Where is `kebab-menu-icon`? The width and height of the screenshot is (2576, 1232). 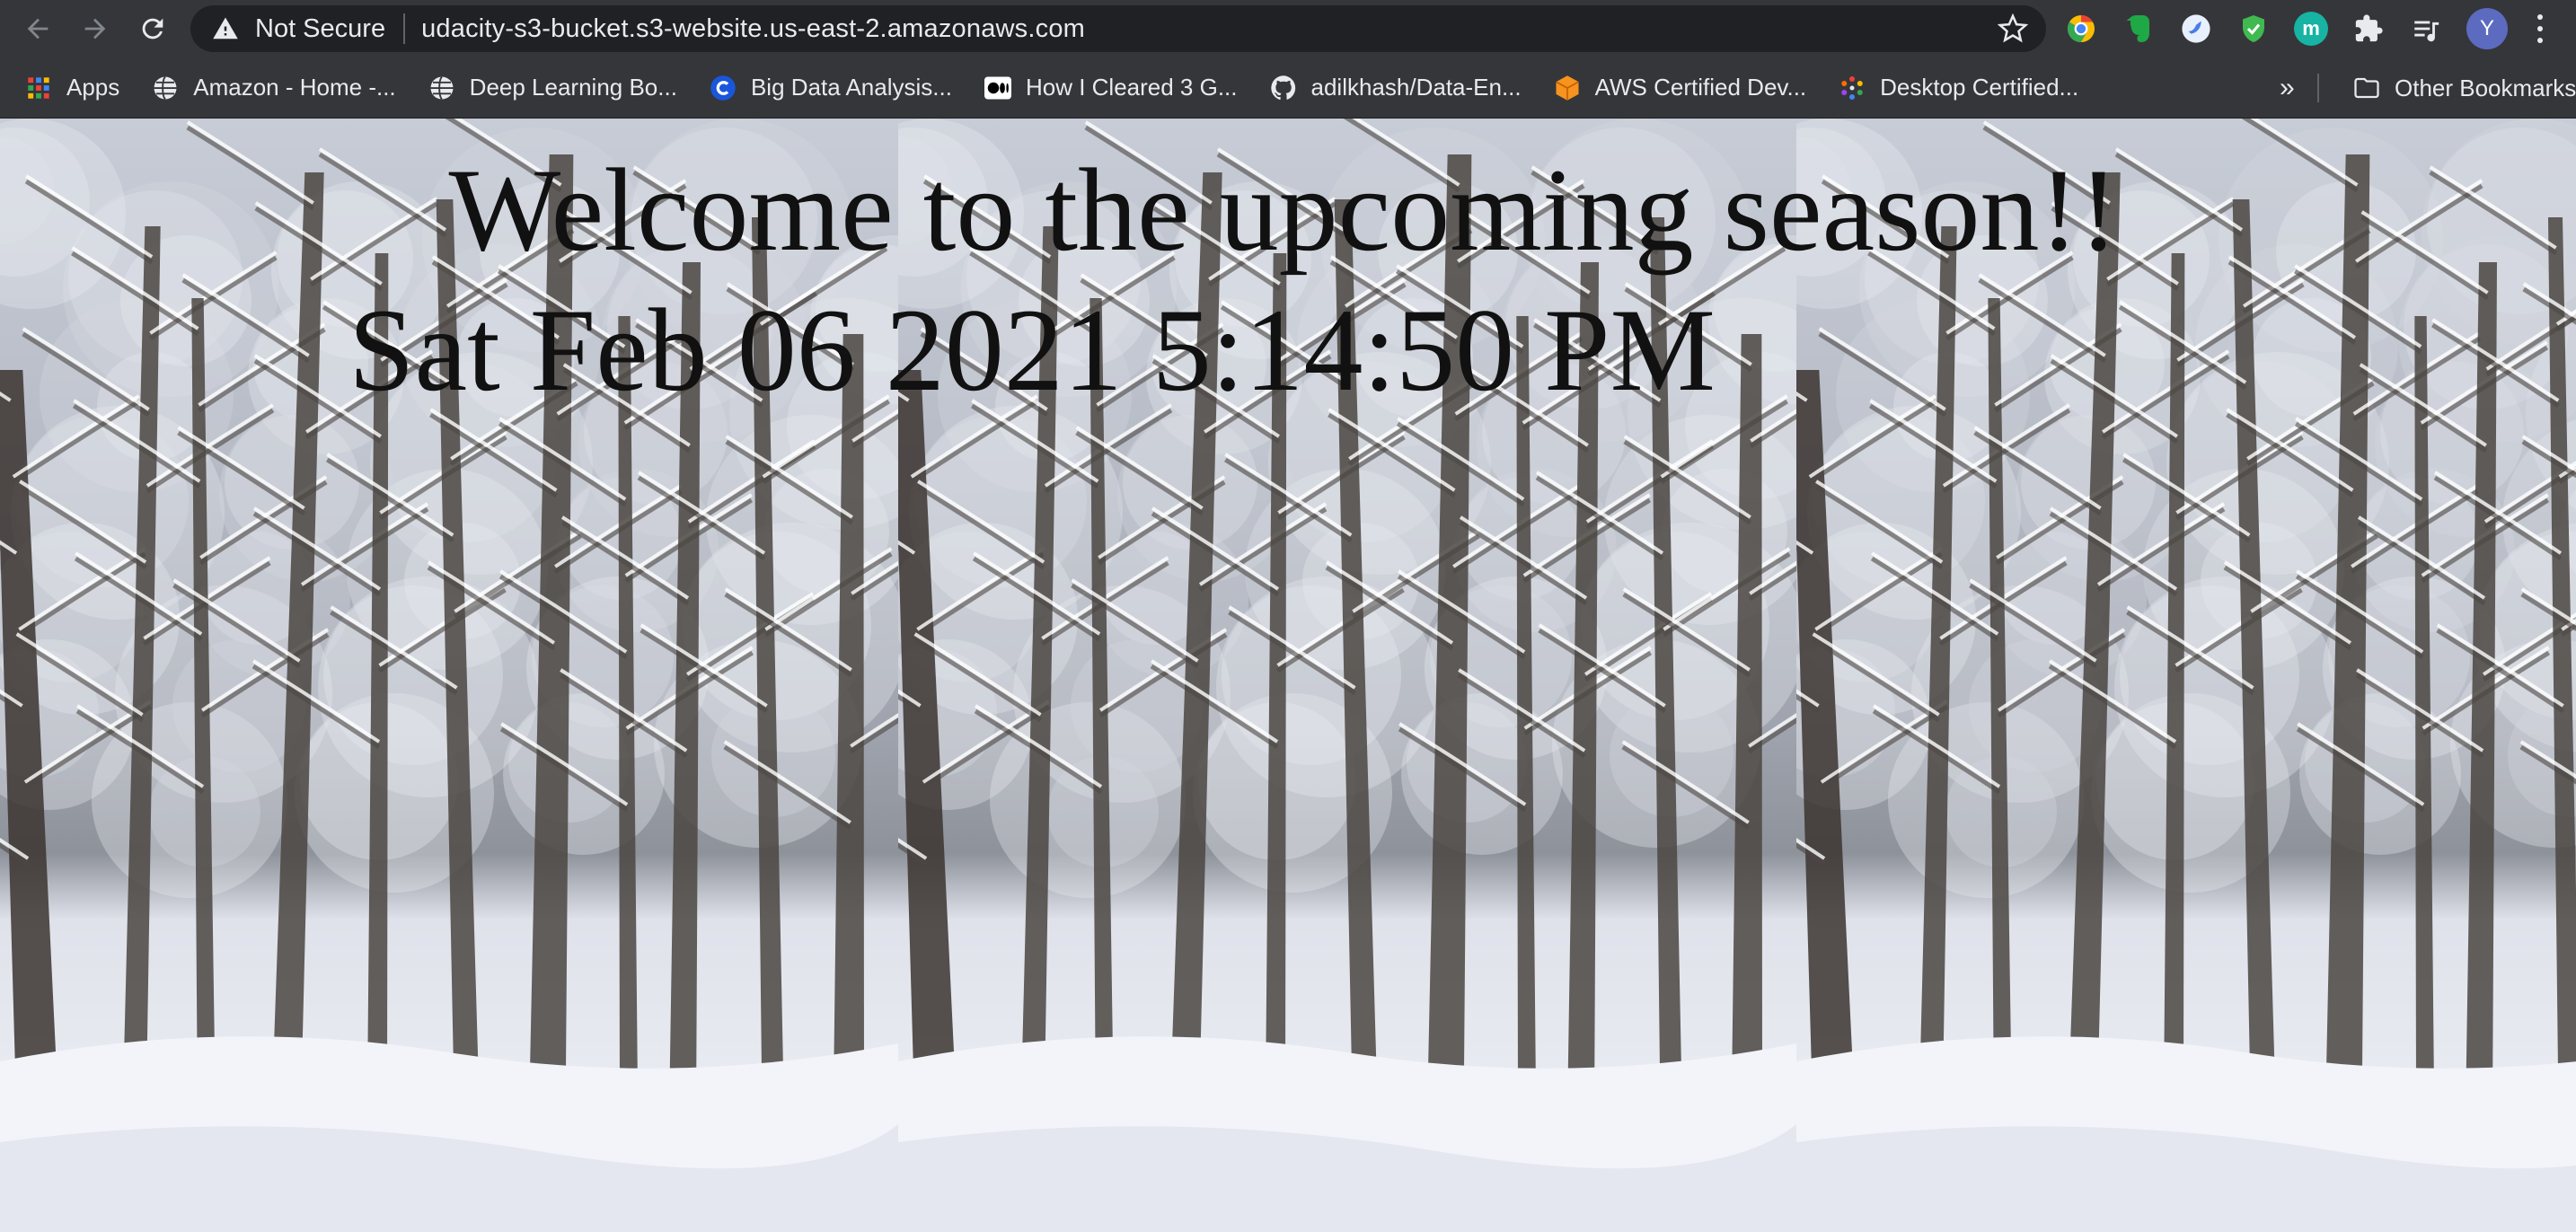
kebab-menu-icon is located at coordinates (2540, 29).